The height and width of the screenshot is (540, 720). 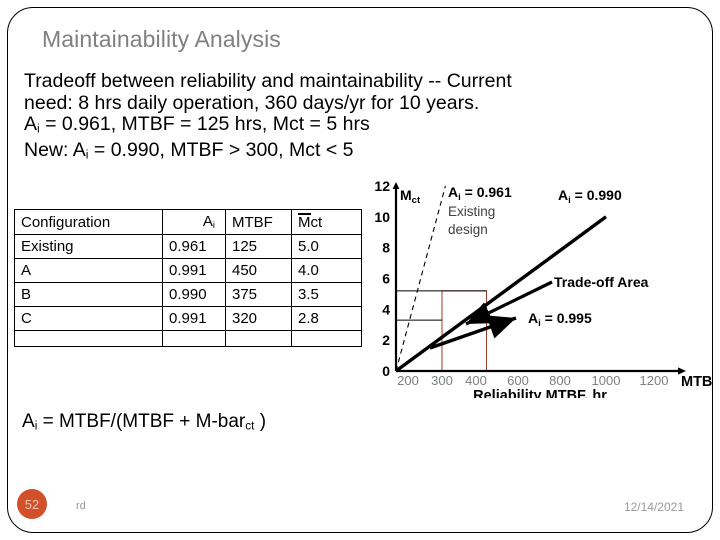 I want to click on series-label-ai-0990: Ai = 0.990, so click(x=590, y=196).